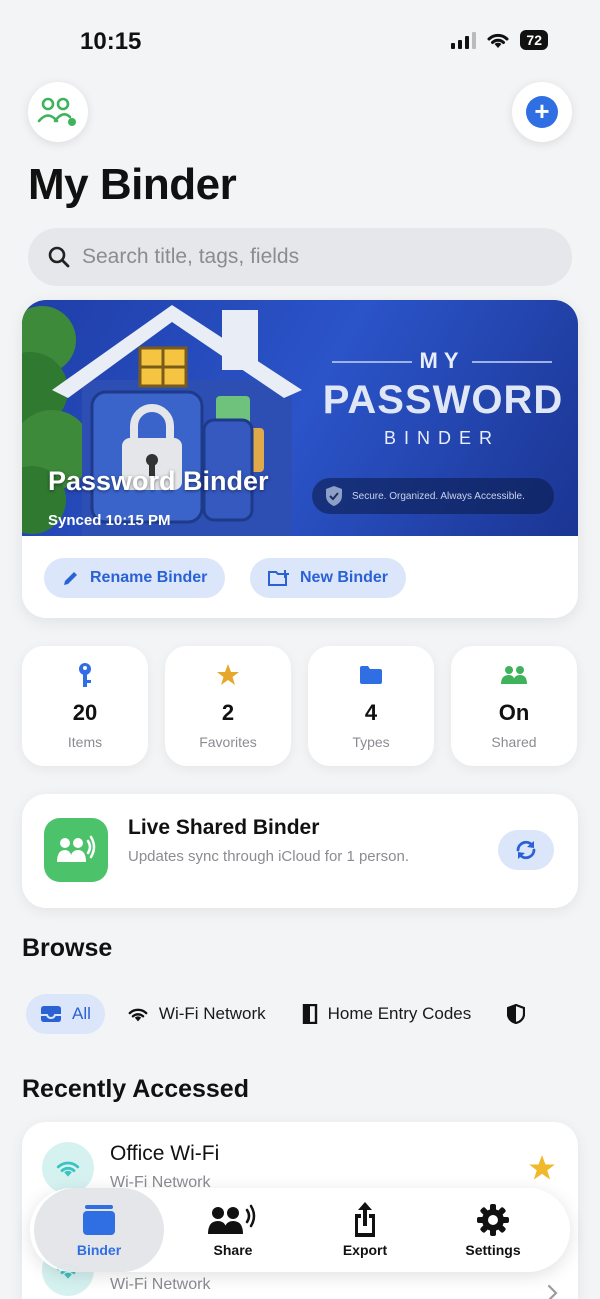  I want to click on stat-items-label: Items, so click(85, 742).